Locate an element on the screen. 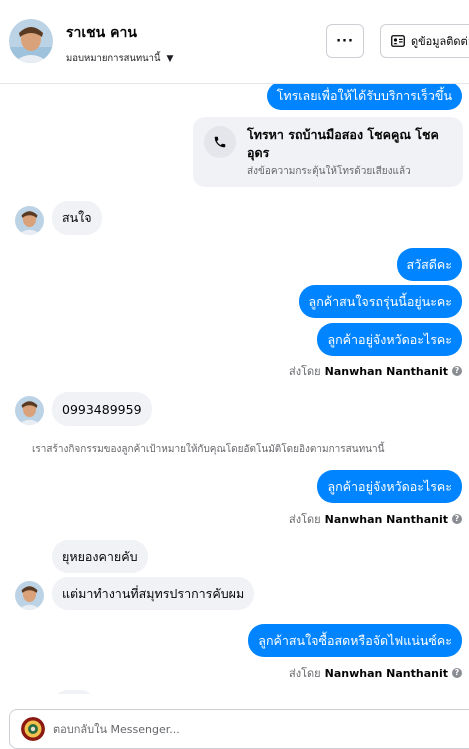 Image resolution: width=469 pixels, height=749 pixels. contact-card-icon is located at coordinates (398, 41).